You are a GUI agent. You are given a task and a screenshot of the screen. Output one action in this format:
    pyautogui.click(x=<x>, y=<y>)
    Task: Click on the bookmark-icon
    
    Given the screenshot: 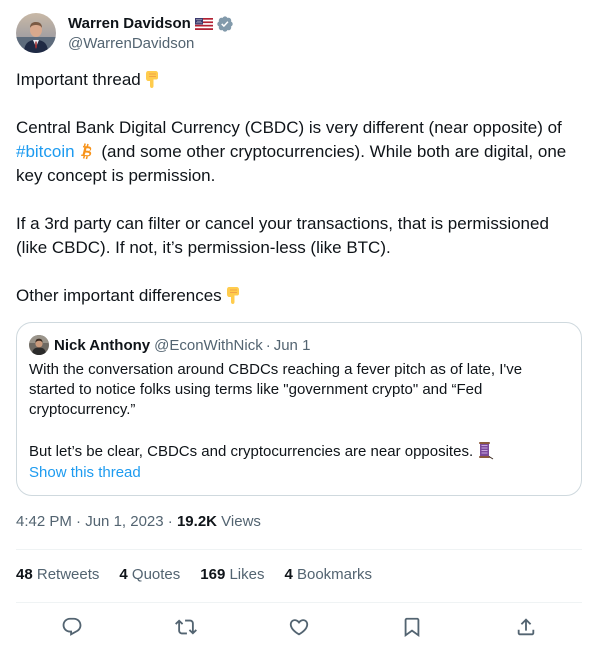 What is the action you would take?
    pyautogui.click(x=412, y=627)
    